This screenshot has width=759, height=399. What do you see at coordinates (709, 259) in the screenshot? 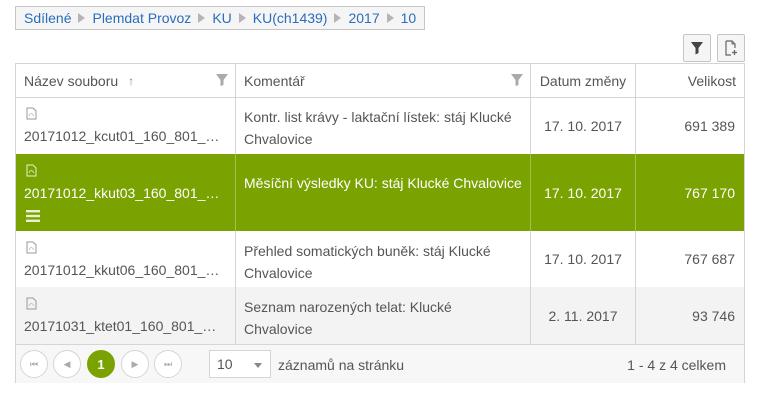
I see `size-cell: 767 687` at bounding box center [709, 259].